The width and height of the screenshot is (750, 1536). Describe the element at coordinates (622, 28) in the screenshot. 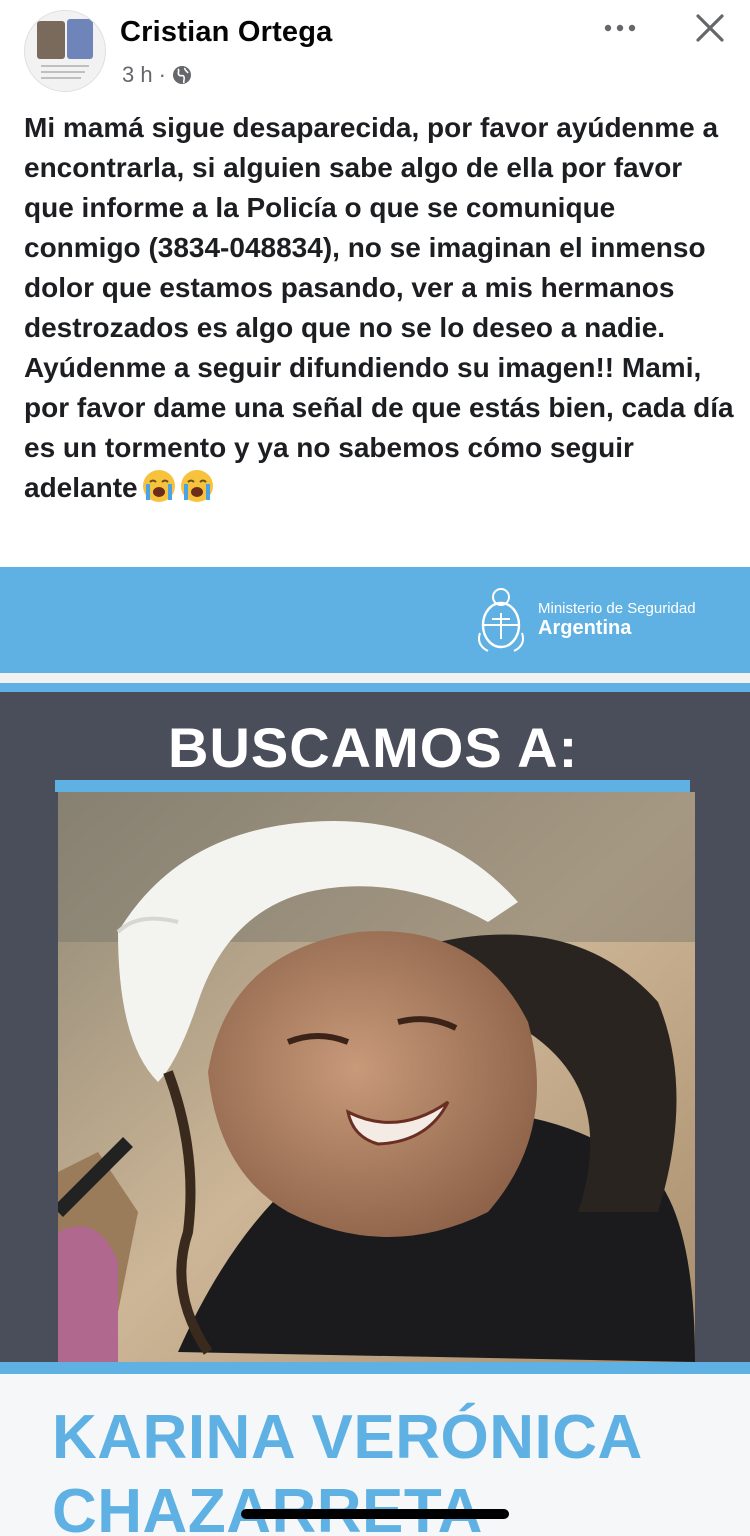

I see `more-options-icon` at that location.